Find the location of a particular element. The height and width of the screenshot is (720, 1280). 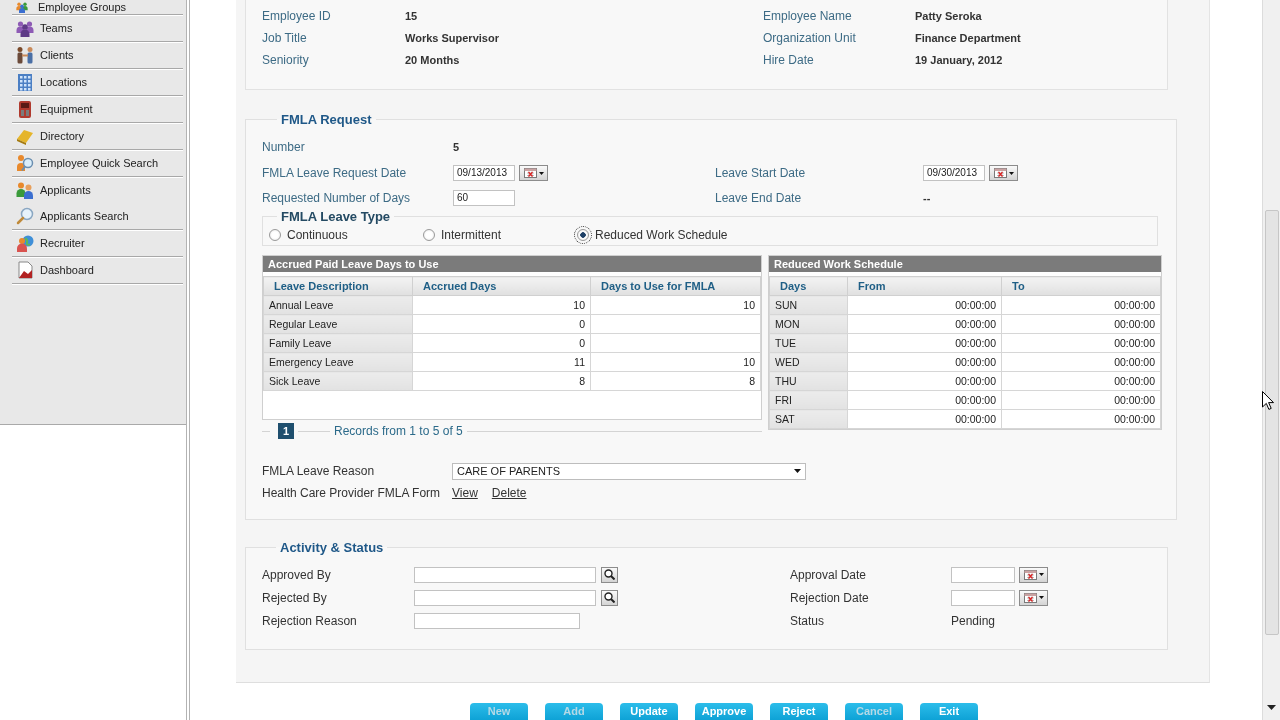

field-label: Rejection Reason is located at coordinates (309, 620).